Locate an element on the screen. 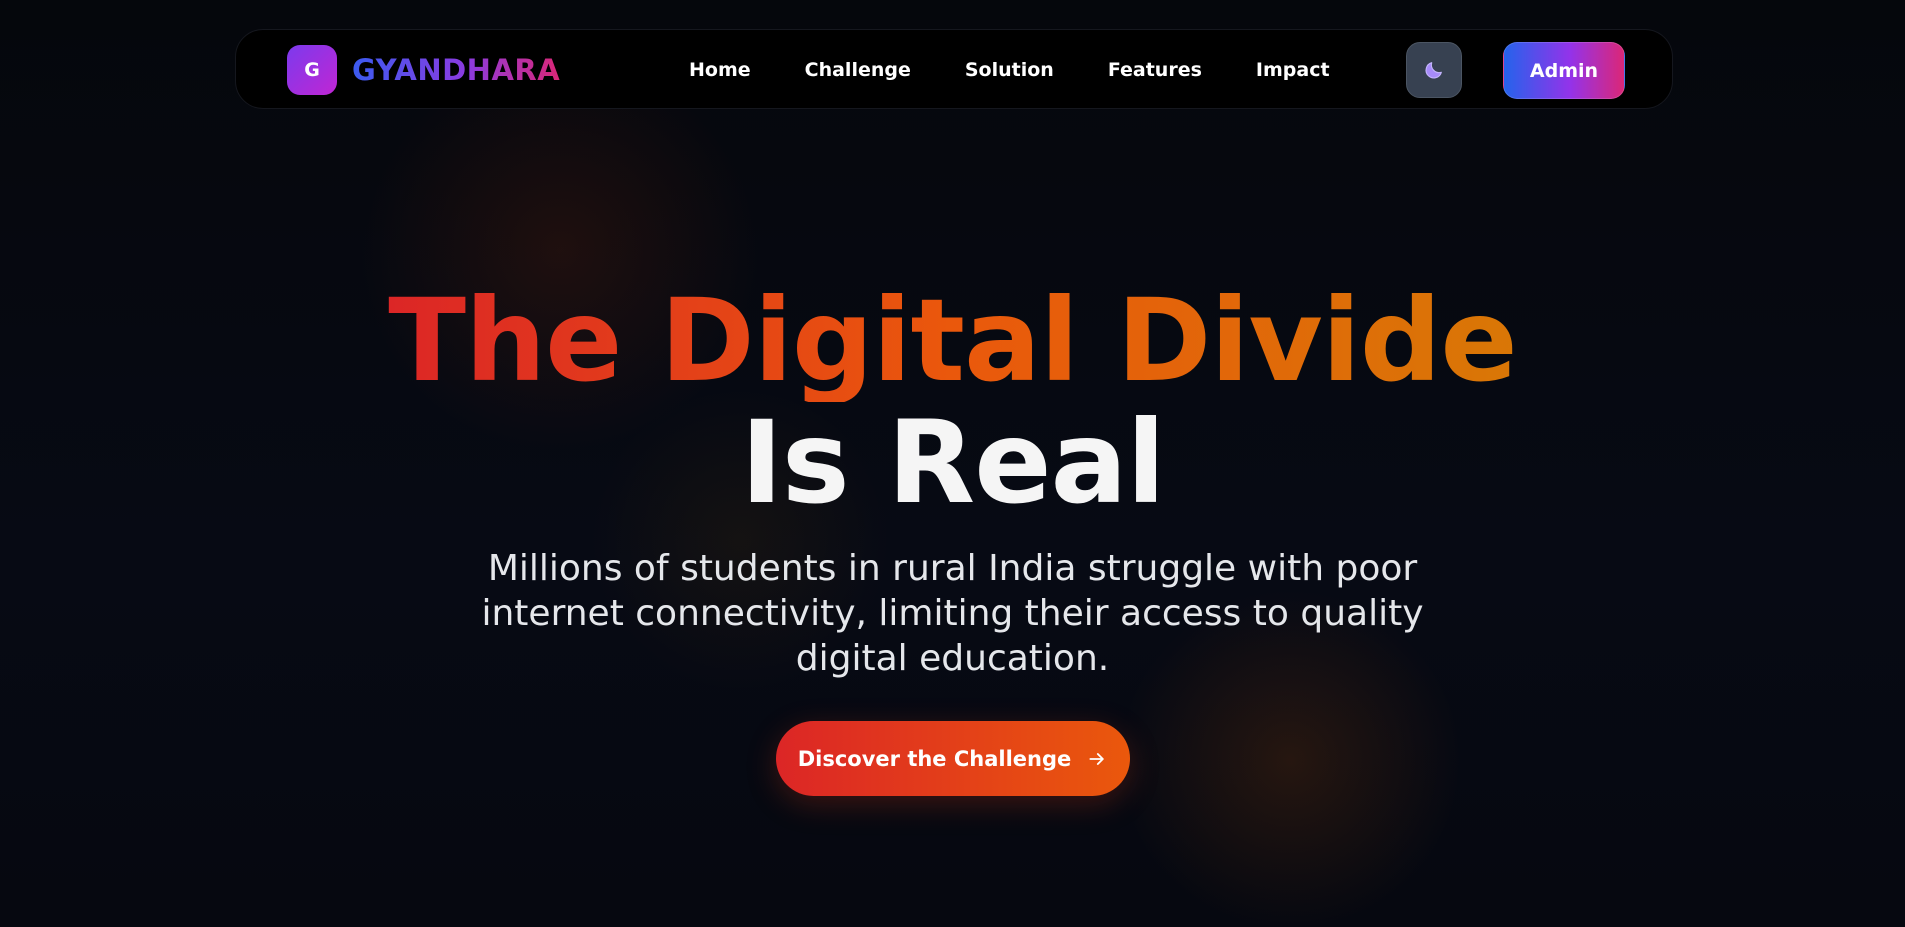 The width and height of the screenshot is (1905, 927). admin-button: Admin is located at coordinates (1564, 70).